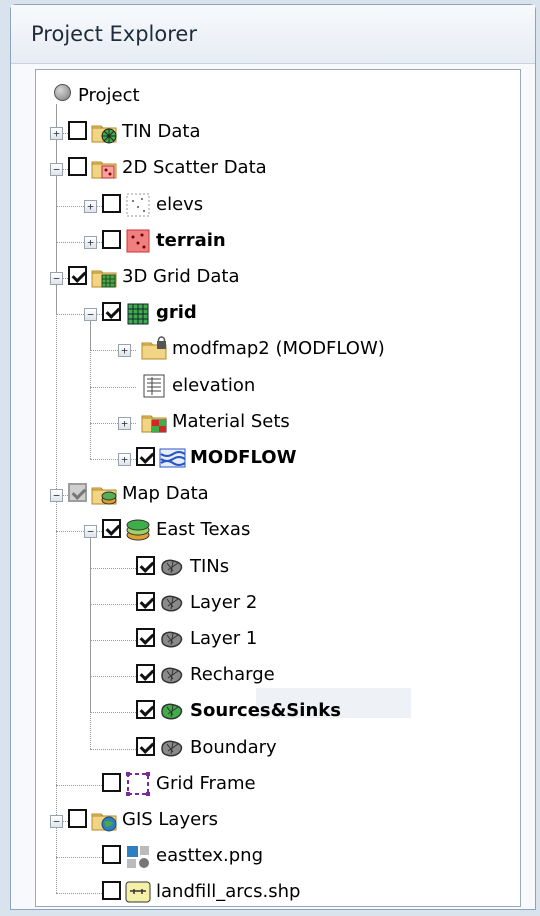  Describe the element at coordinates (154, 422) in the screenshot. I see `material-folder-icon` at that location.